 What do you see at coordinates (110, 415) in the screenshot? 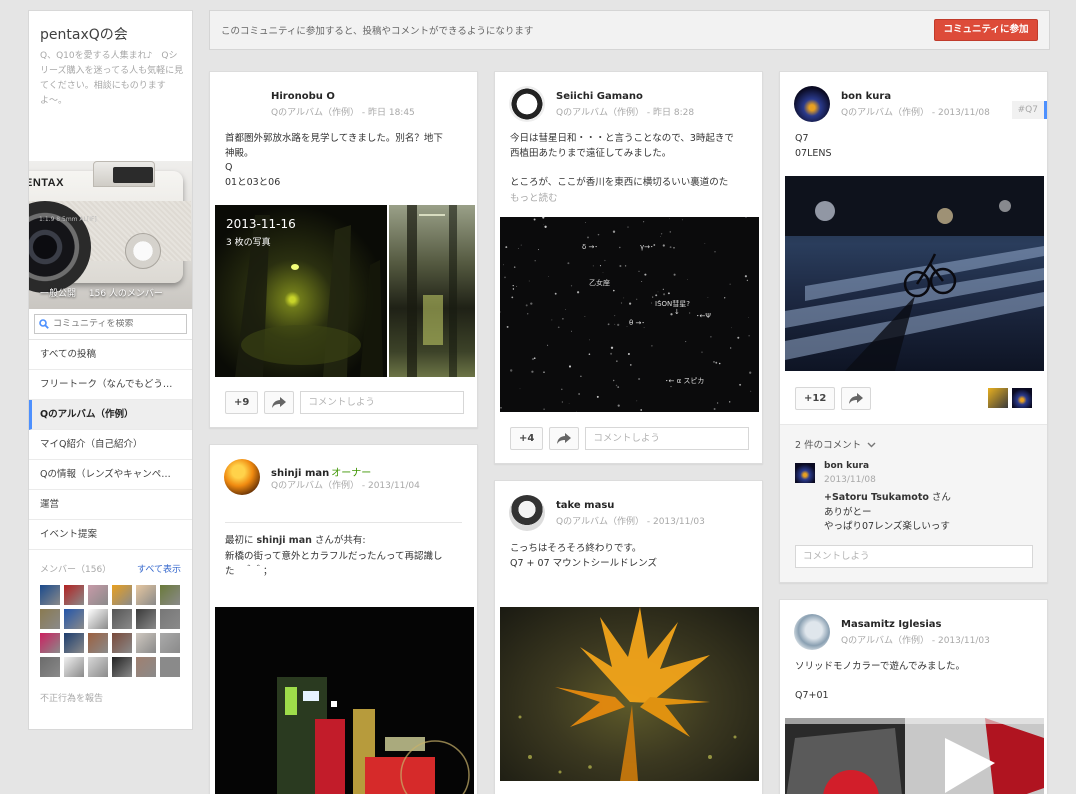
I see `nav-item-q-album: Qのアルバム（作例）` at bounding box center [110, 415].